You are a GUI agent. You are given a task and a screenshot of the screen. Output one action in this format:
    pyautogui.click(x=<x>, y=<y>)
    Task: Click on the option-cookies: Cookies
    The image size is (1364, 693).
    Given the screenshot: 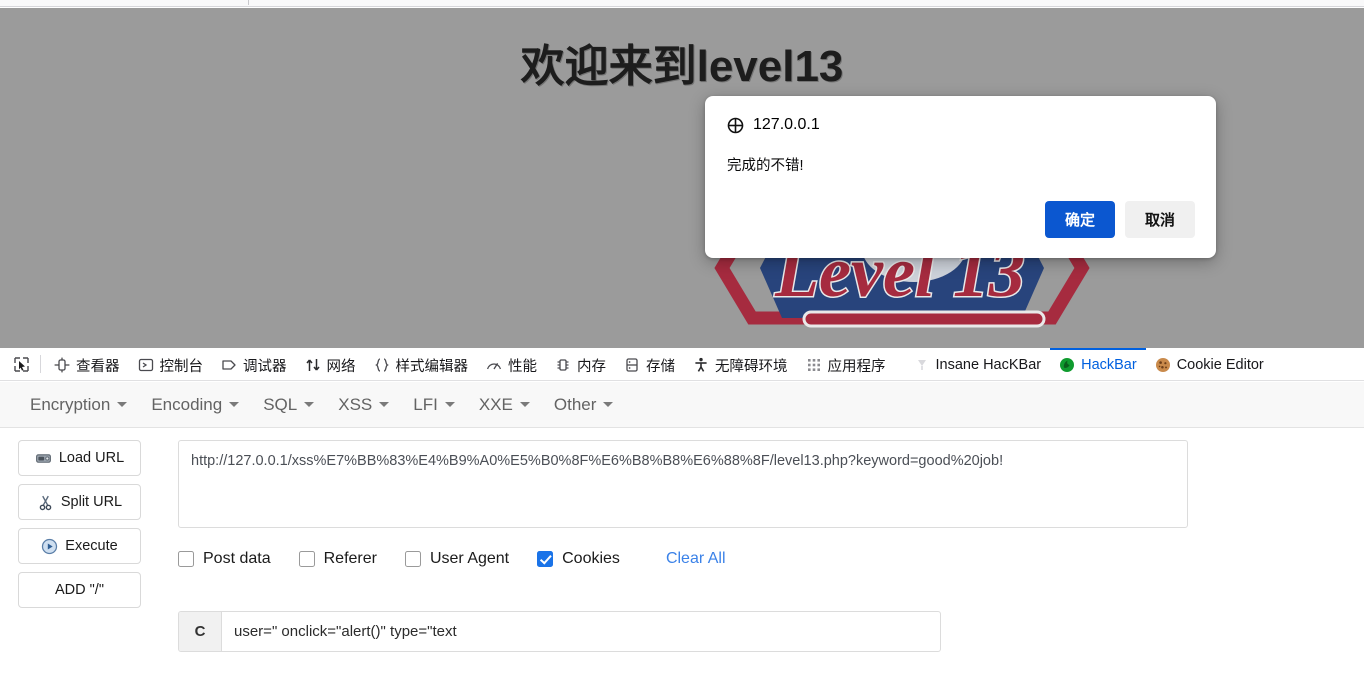 What is the action you would take?
    pyautogui.click(x=578, y=559)
    